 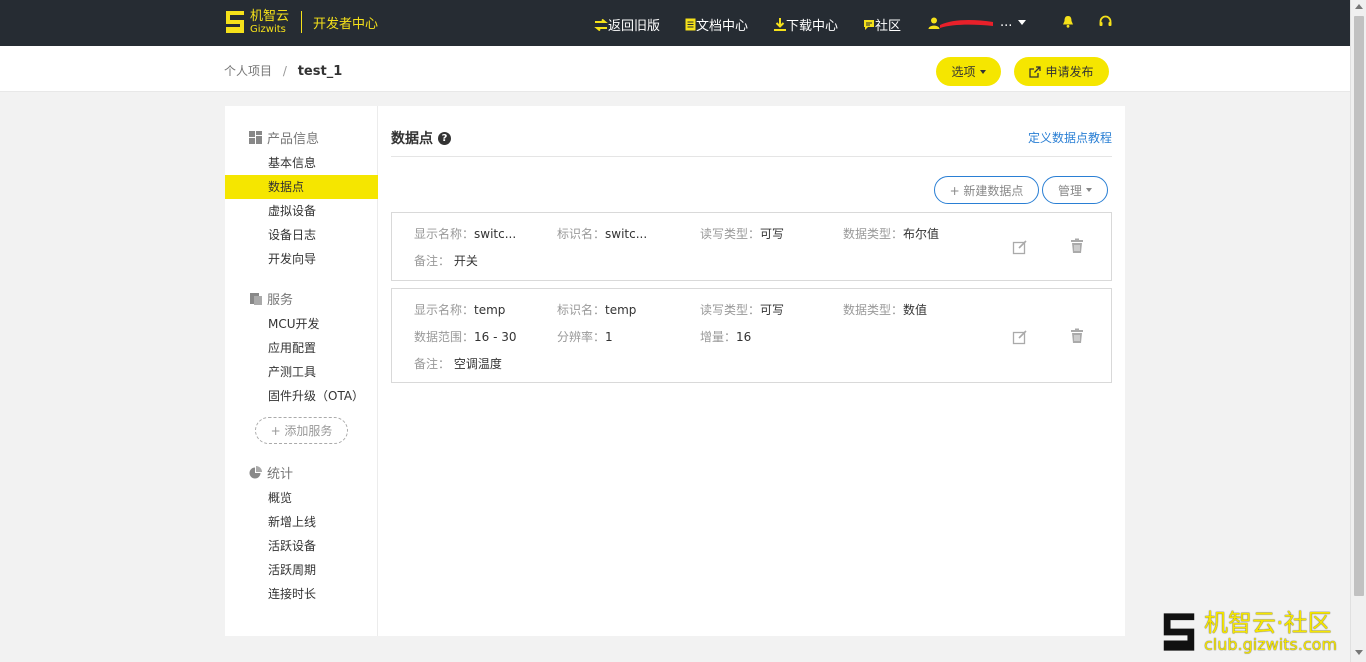 I want to click on nav-community: 社区, so click(x=882, y=24).